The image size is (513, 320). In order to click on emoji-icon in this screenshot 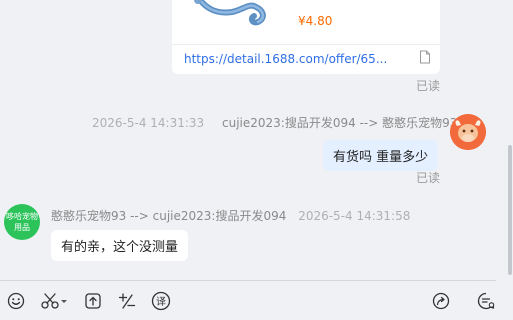, I will do `click(16, 301)`.